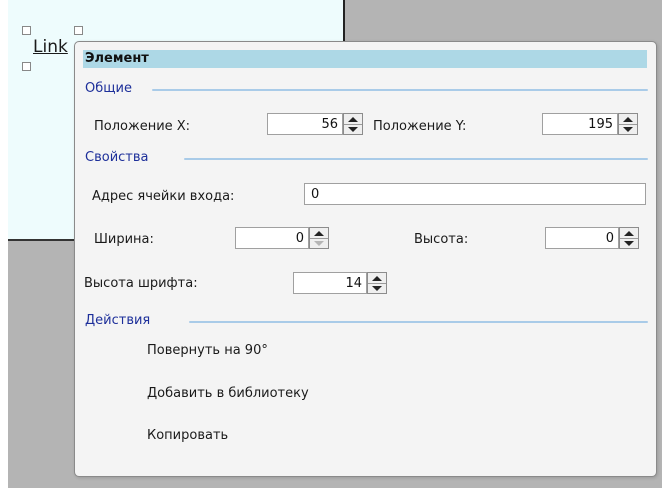 This screenshot has height=488, width=662. I want to click on font-height-value: 14, so click(353, 283).